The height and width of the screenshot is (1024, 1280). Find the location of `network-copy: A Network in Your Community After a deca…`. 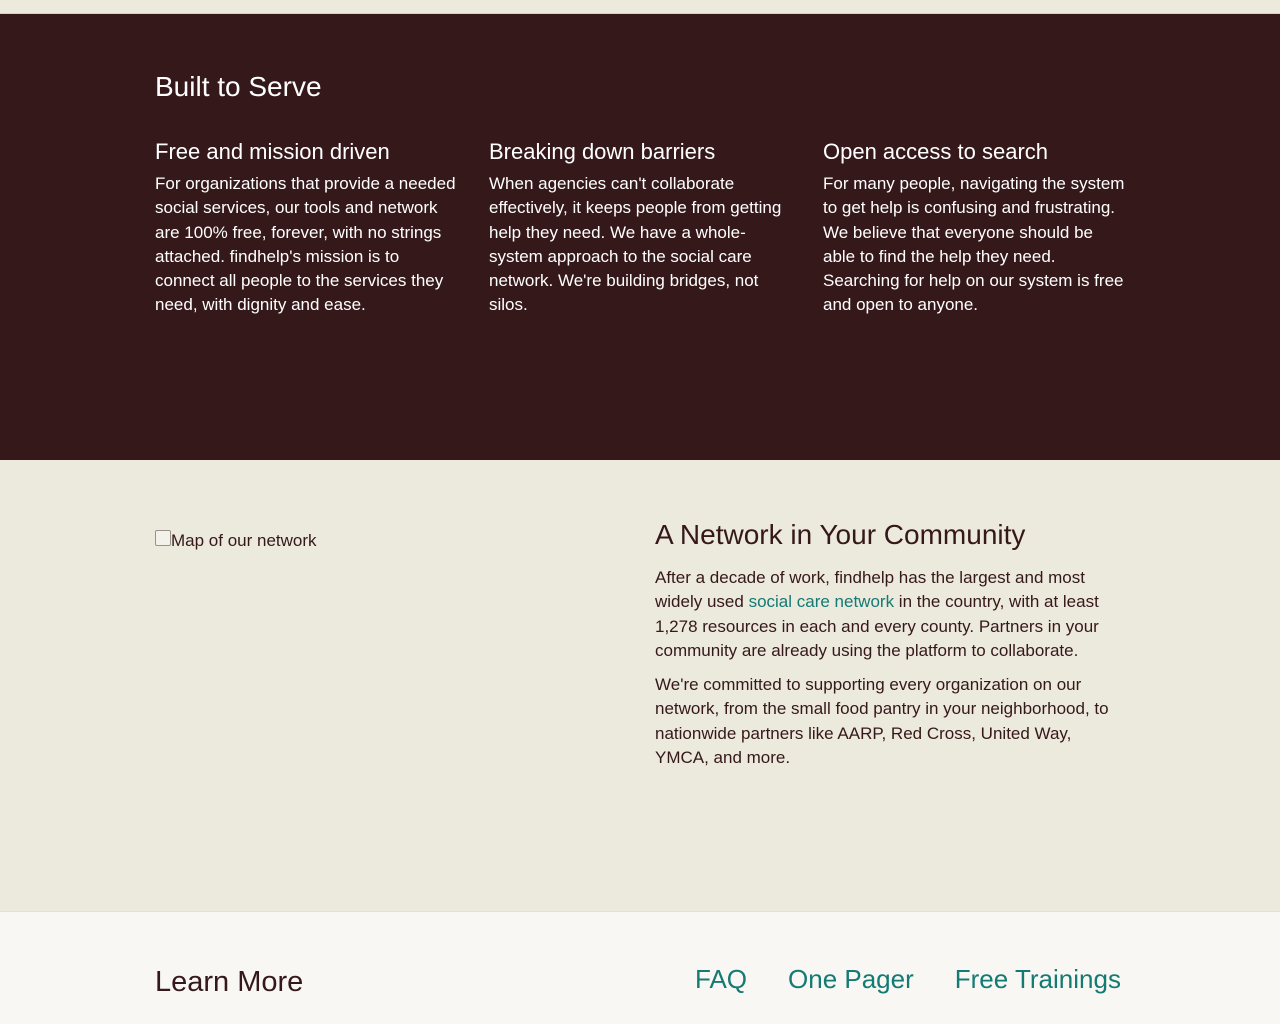

network-copy: A Network in Your Community After a deca… is located at coordinates (885, 714).